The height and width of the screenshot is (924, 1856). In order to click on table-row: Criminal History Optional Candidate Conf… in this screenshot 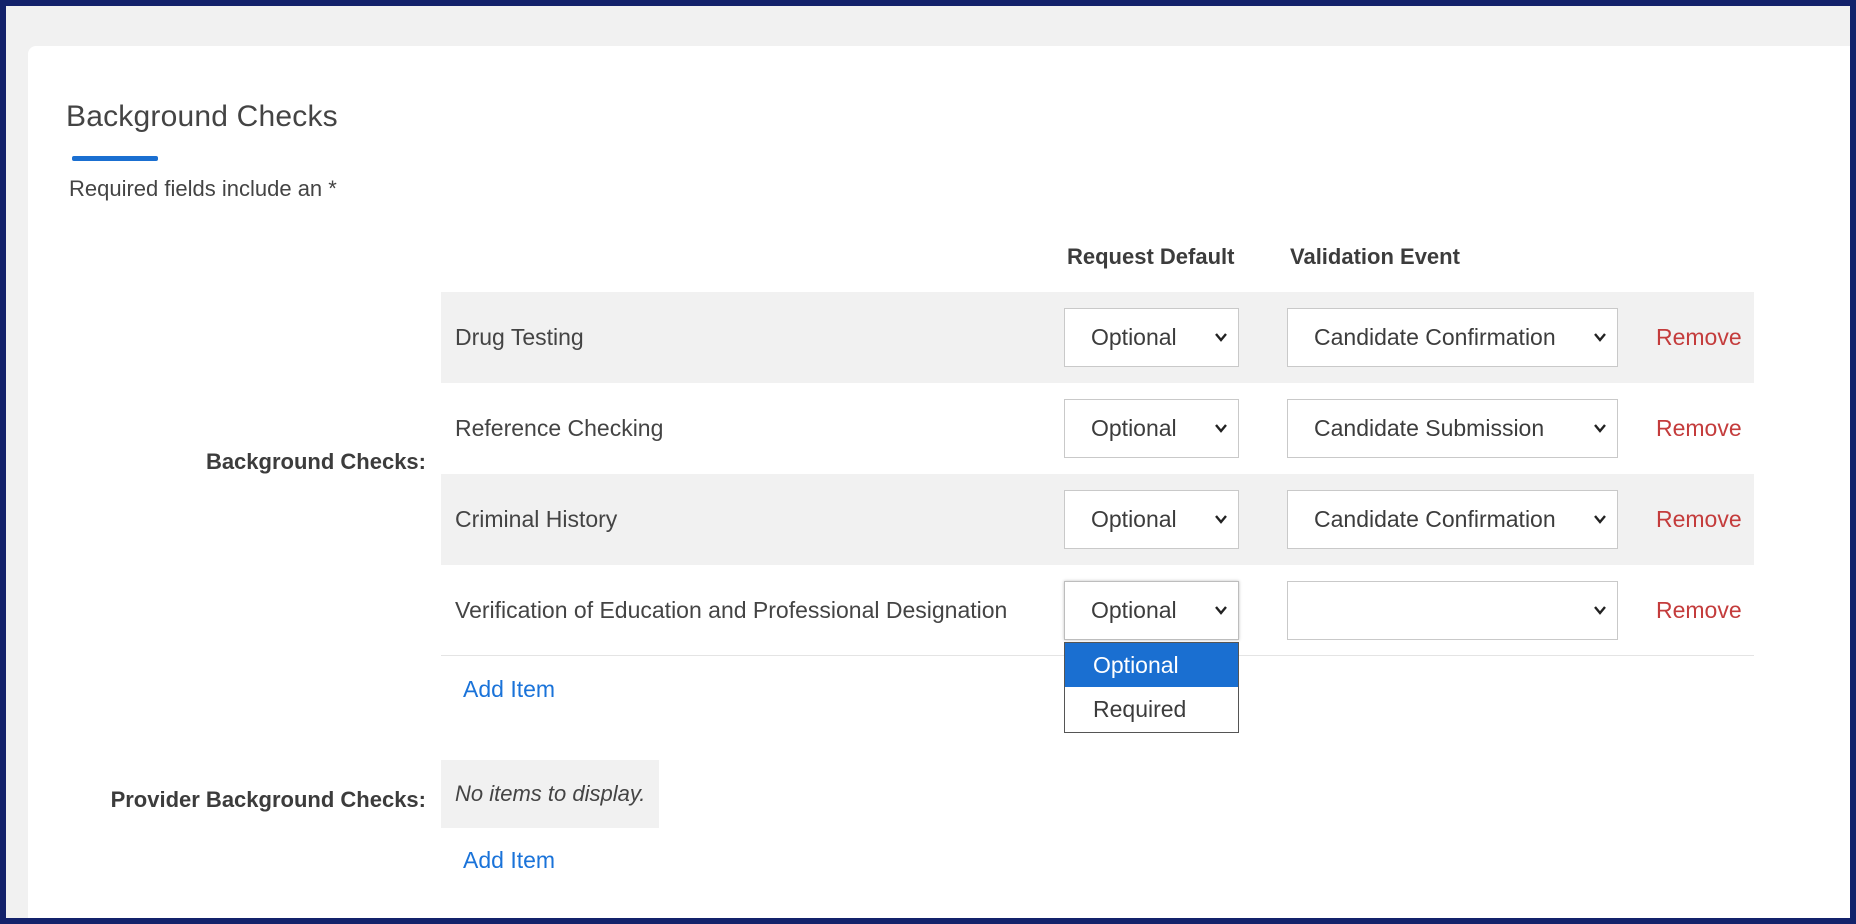, I will do `click(1097, 519)`.